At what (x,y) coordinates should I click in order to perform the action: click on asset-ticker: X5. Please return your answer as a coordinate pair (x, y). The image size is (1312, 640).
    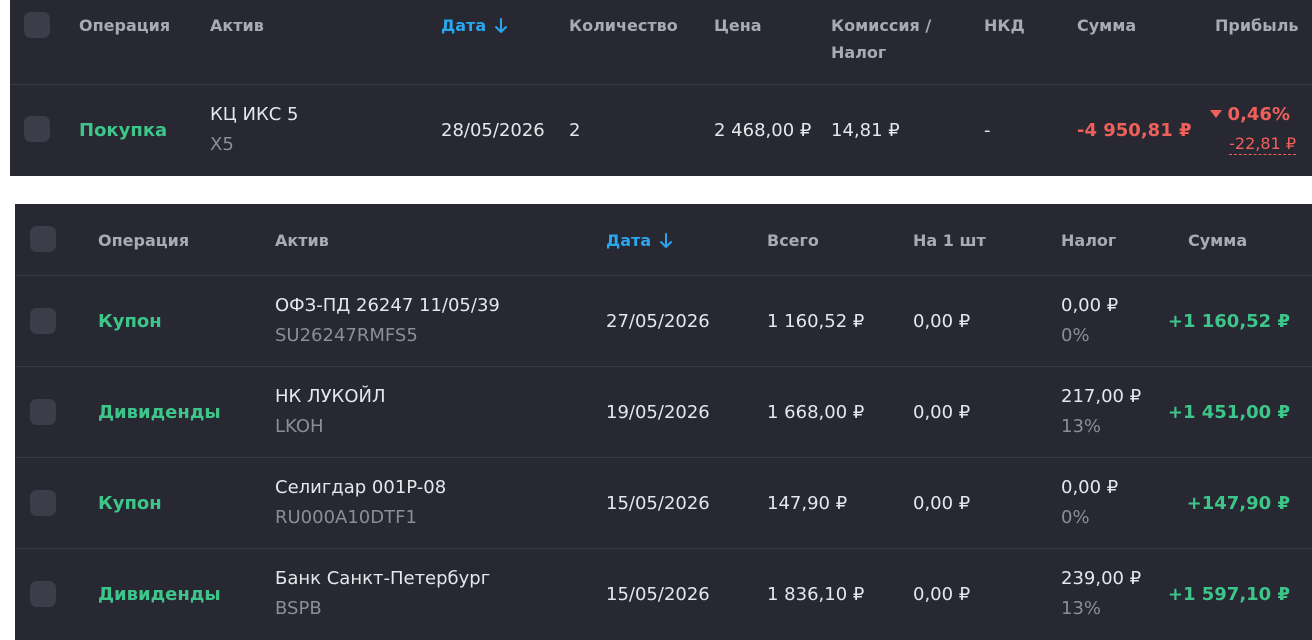
    Looking at the image, I should click on (222, 144).